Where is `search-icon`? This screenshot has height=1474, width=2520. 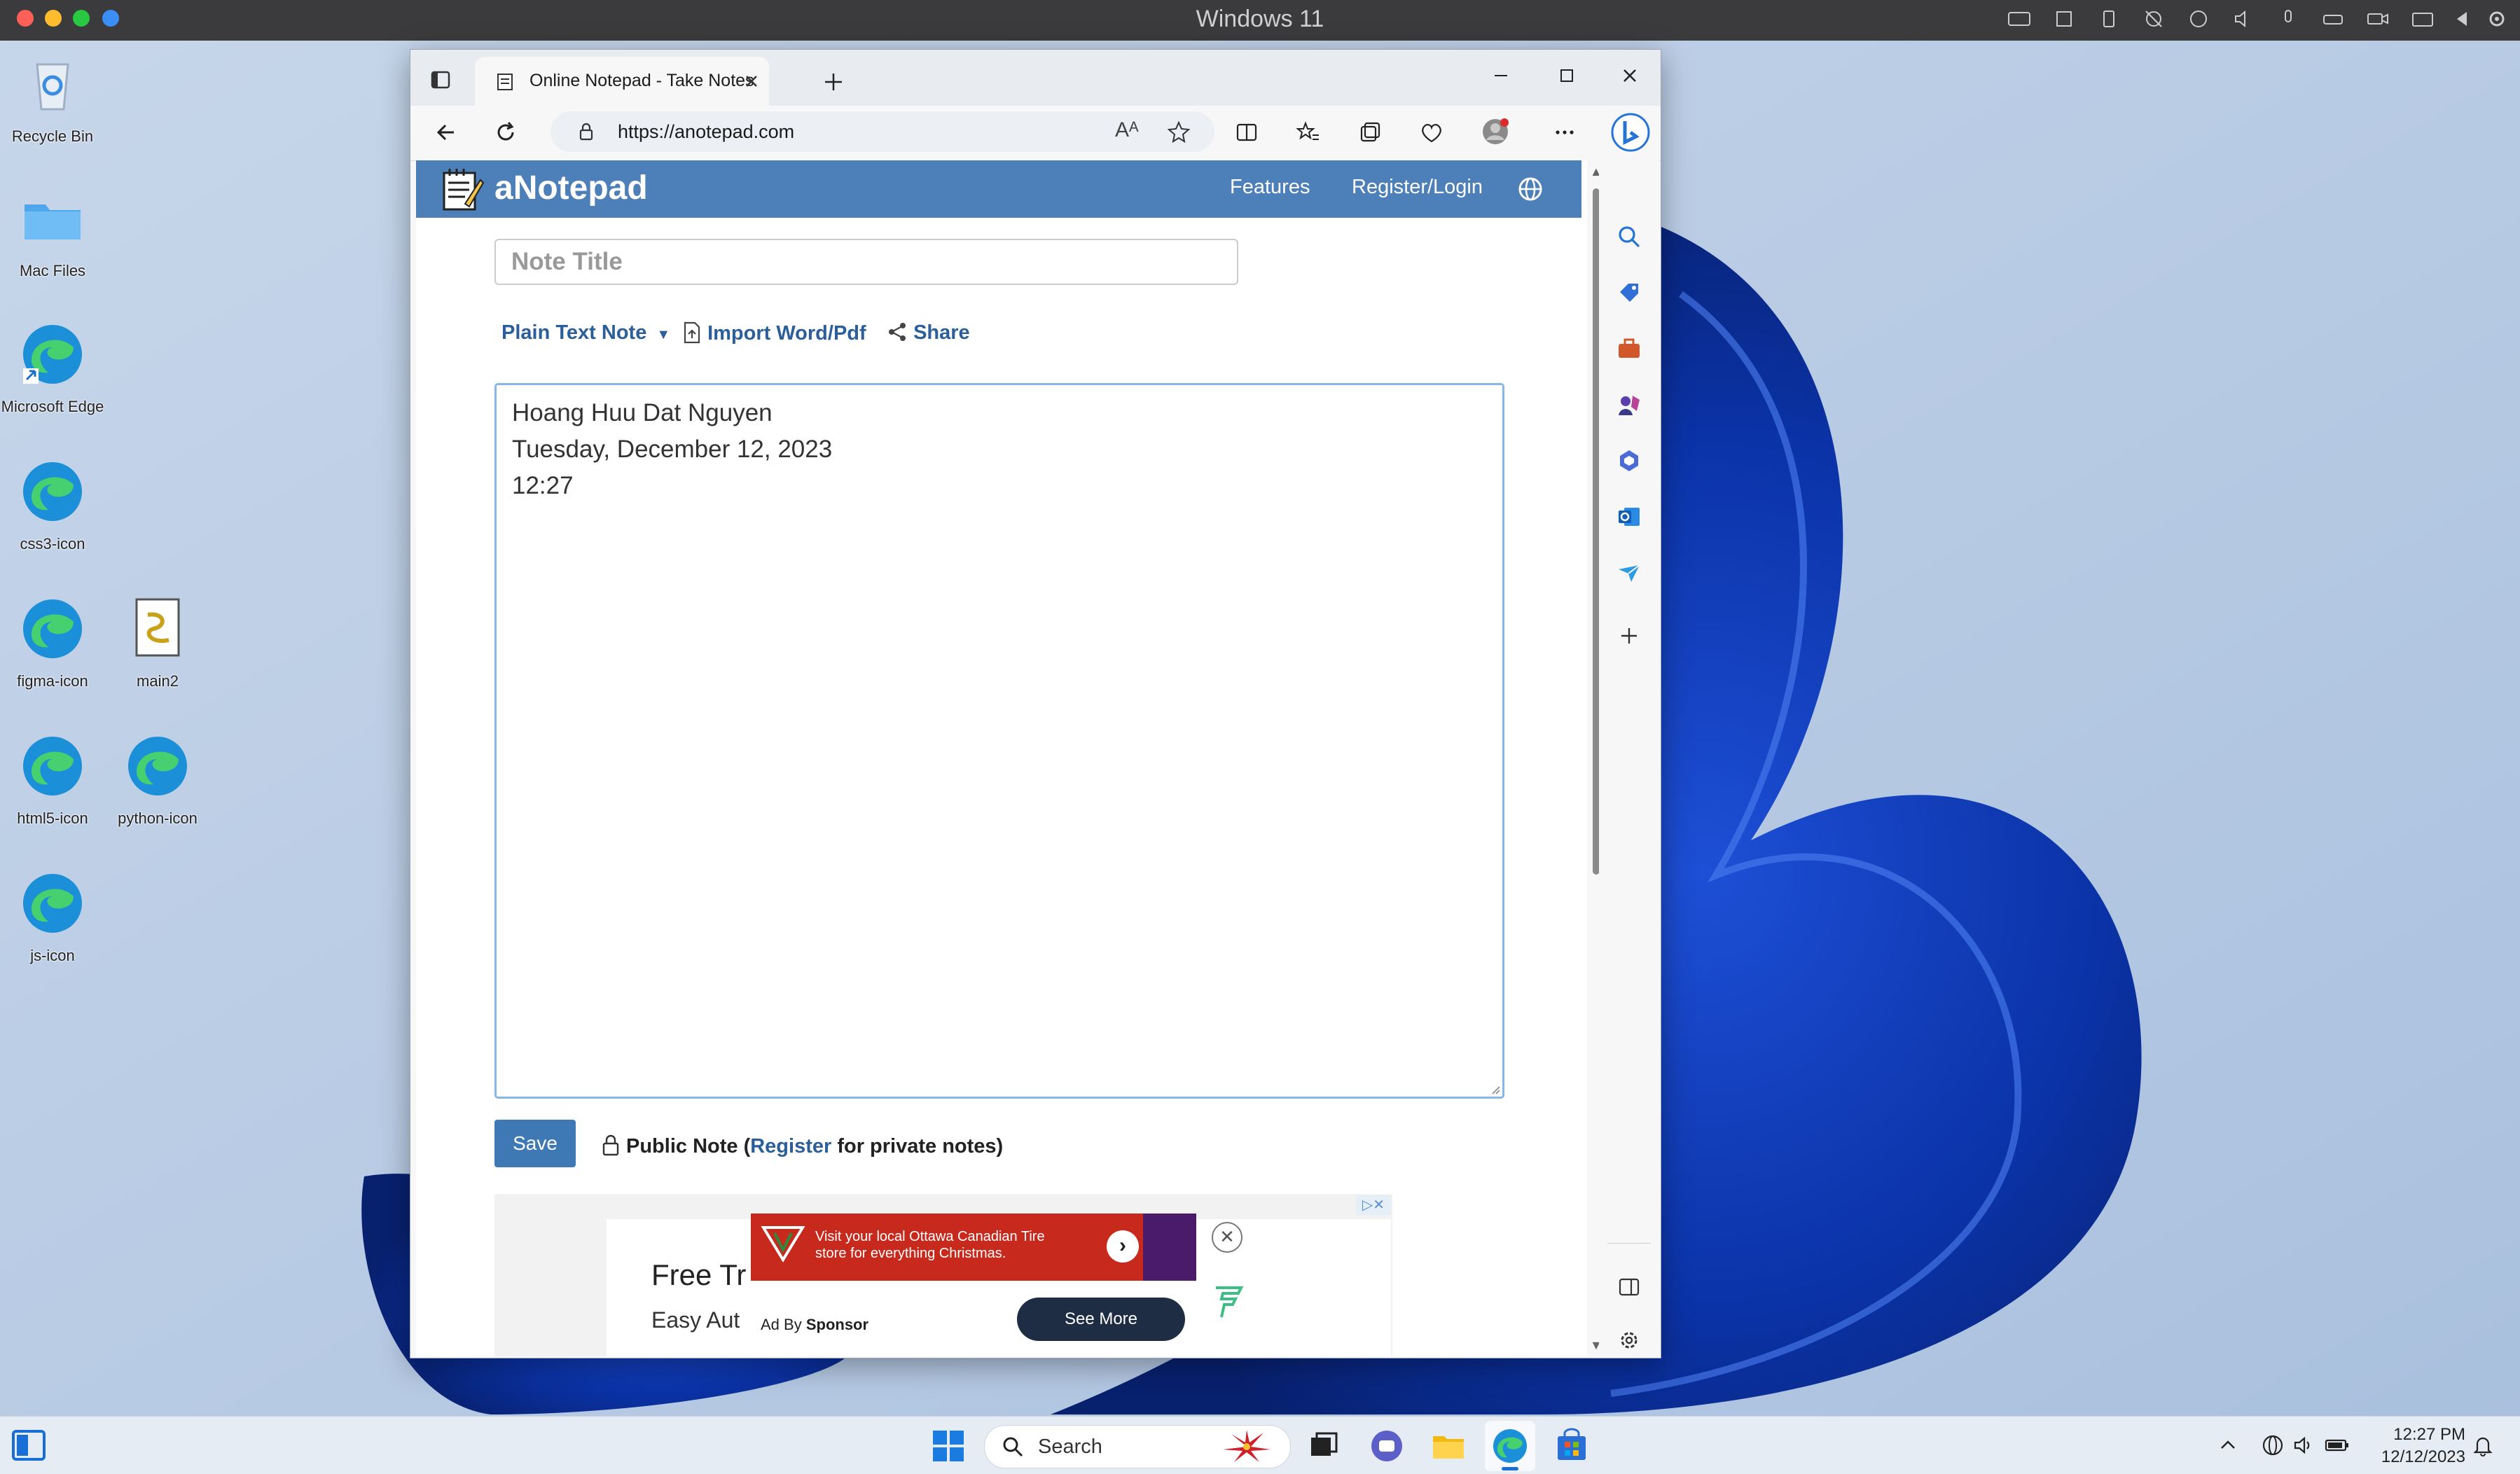
search-icon is located at coordinates (1629, 236).